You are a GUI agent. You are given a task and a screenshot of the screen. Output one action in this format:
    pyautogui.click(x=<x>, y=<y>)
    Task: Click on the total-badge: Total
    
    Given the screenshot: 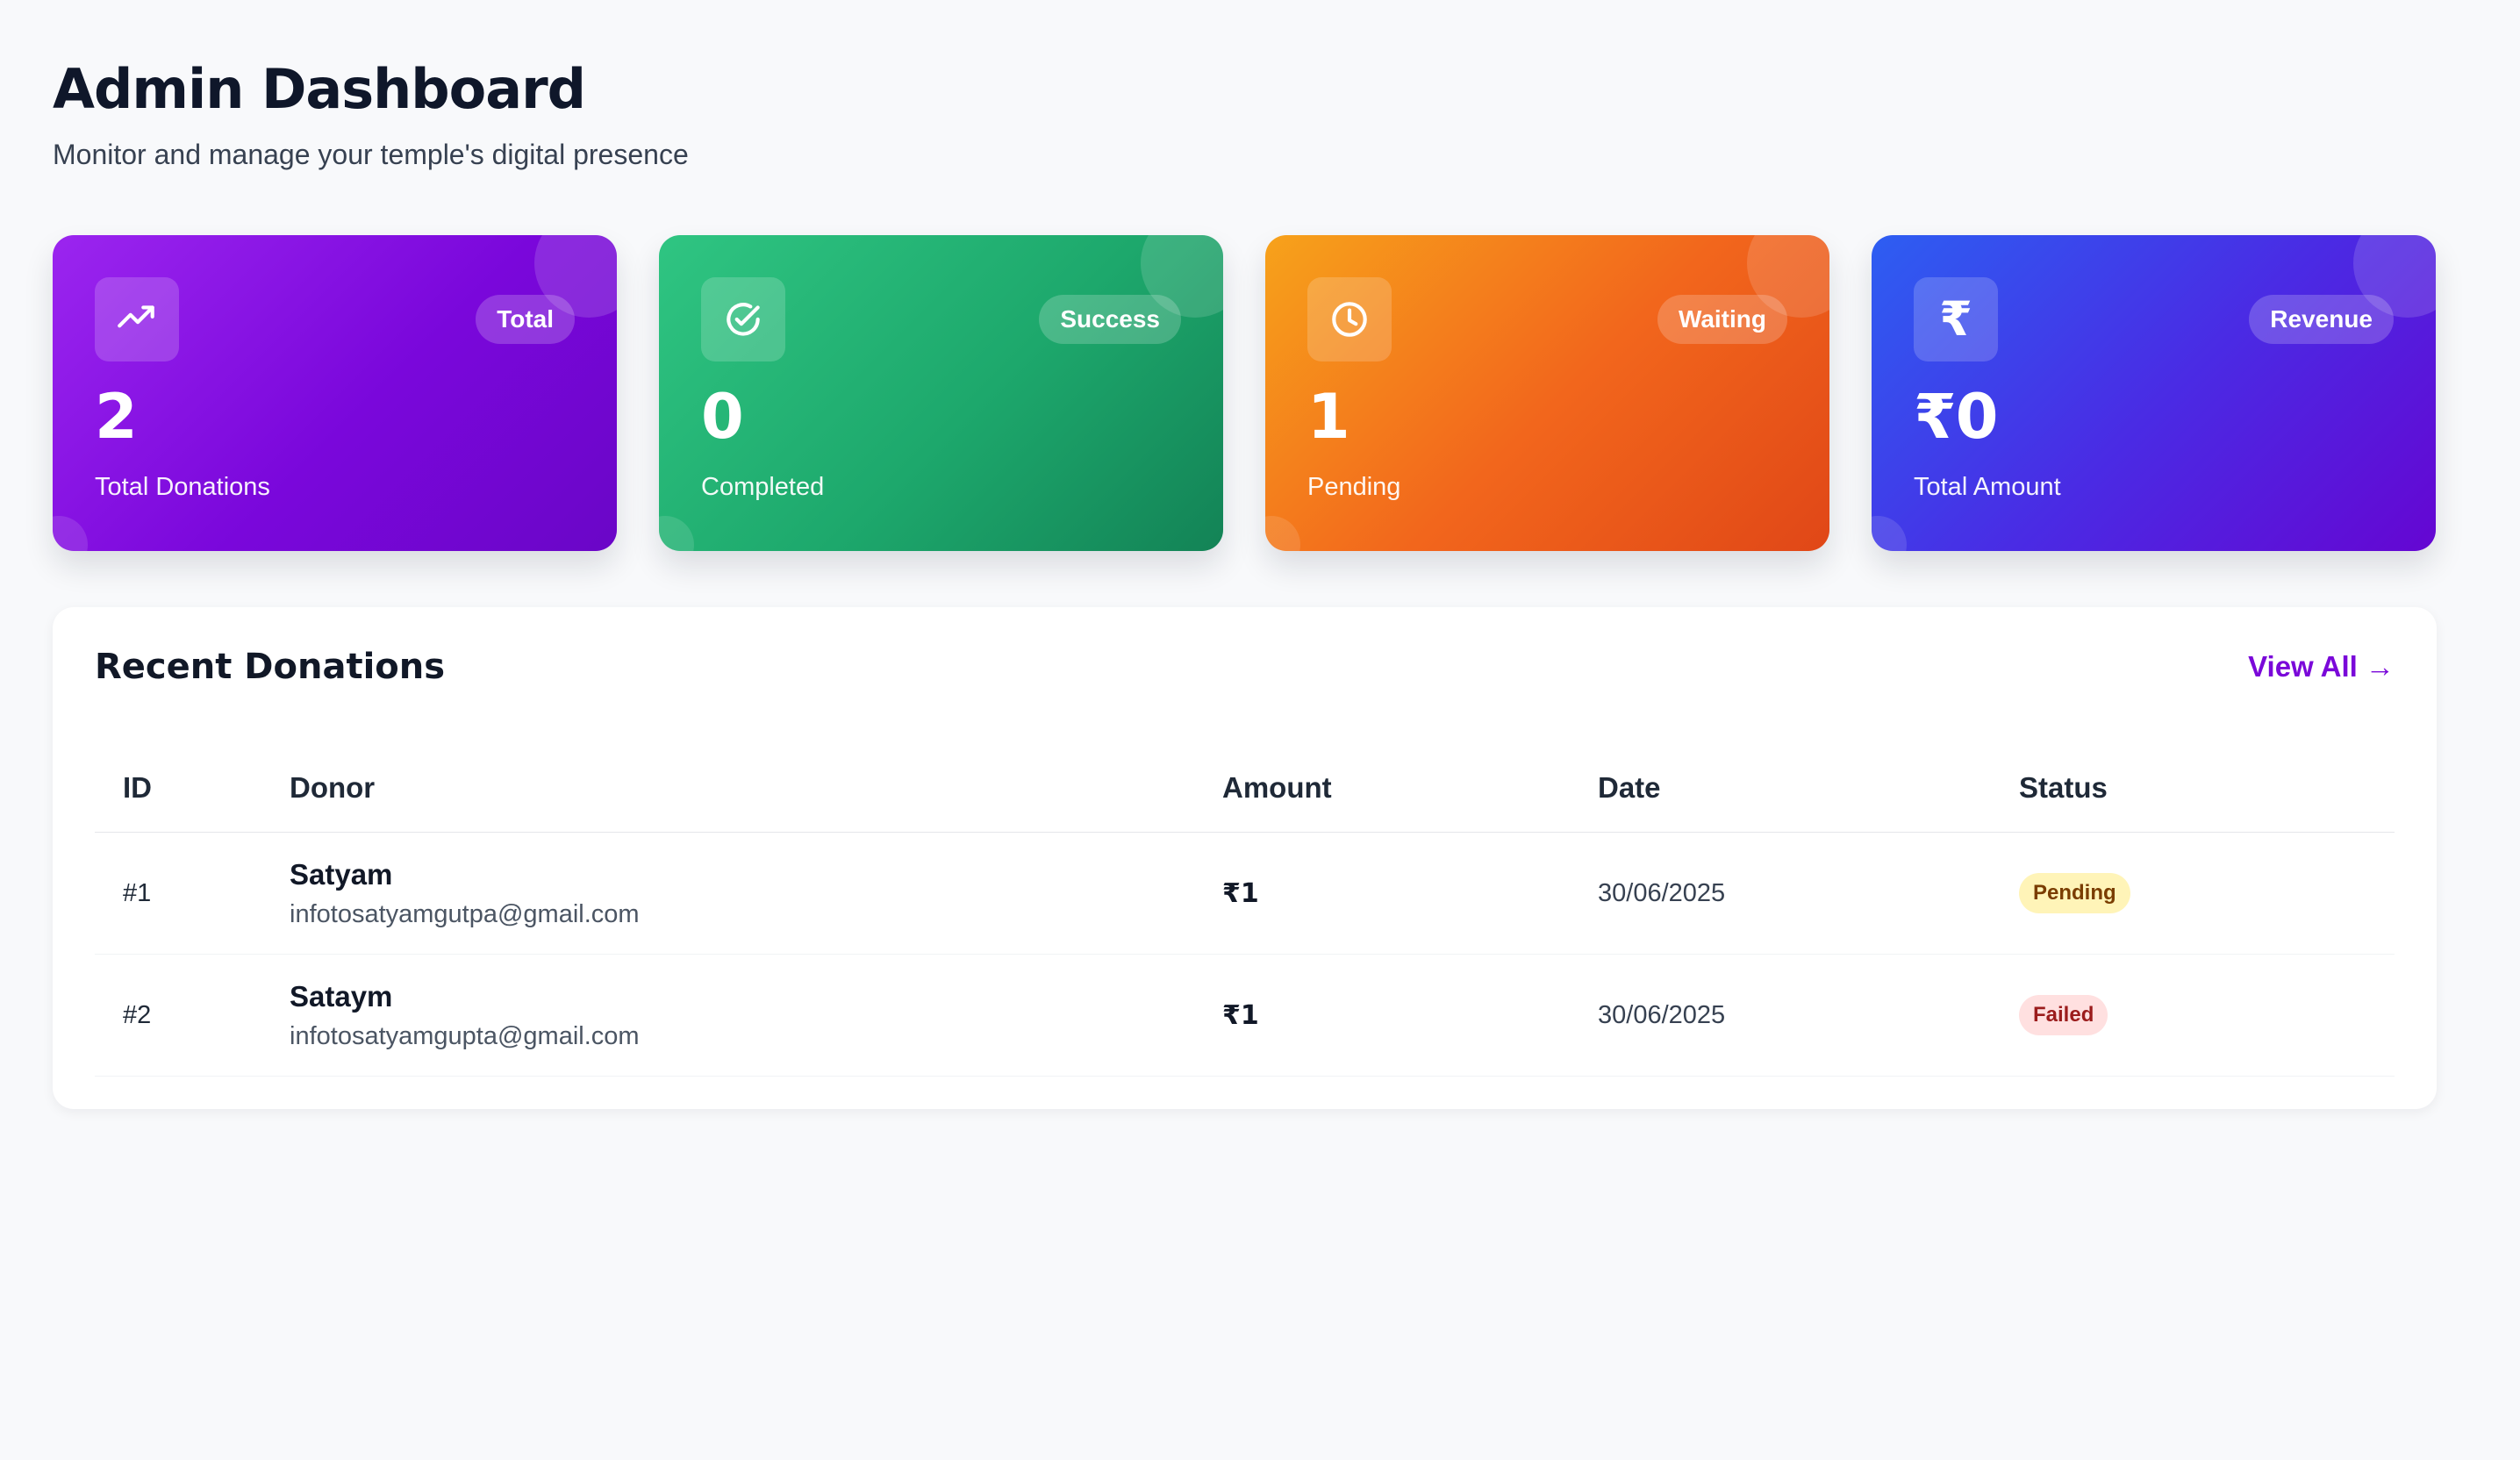 What is the action you would take?
    pyautogui.click(x=525, y=319)
    